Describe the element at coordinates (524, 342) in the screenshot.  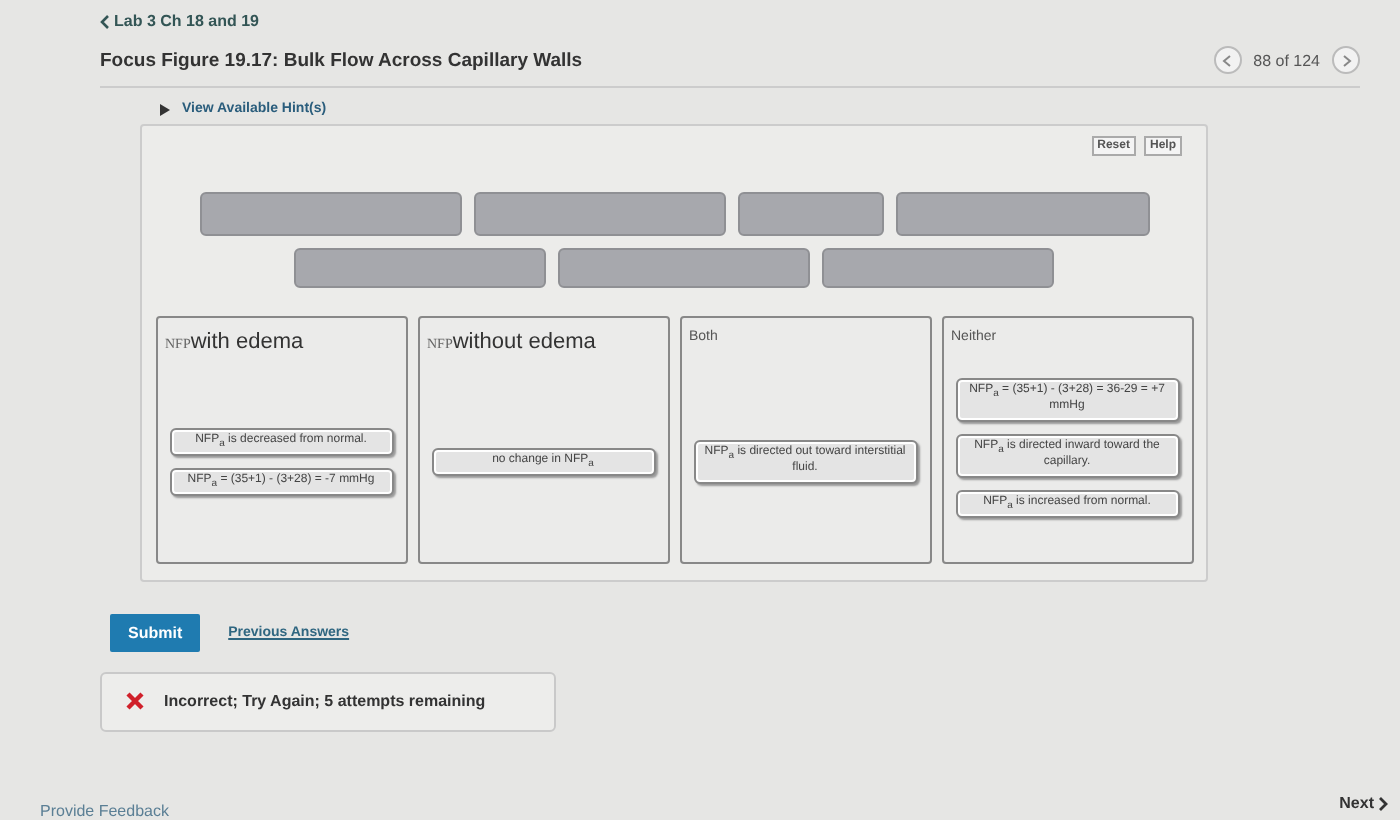
I see `category-title: without edema` at that location.